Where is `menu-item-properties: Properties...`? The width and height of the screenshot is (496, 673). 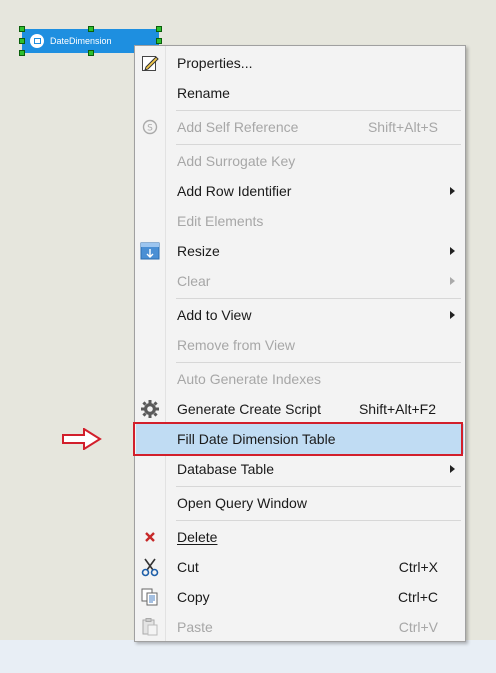
menu-item-properties: Properties... is located at coordinates (300, 63).